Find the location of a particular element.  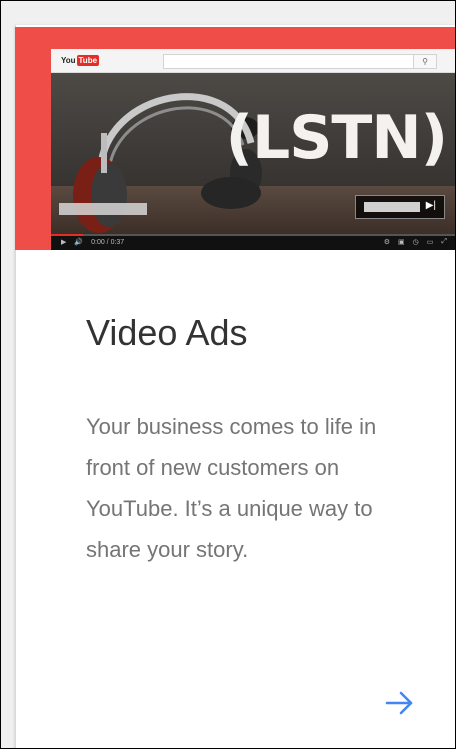

fullscreen-icon: ⤢ is located at coordinates (444, 241).